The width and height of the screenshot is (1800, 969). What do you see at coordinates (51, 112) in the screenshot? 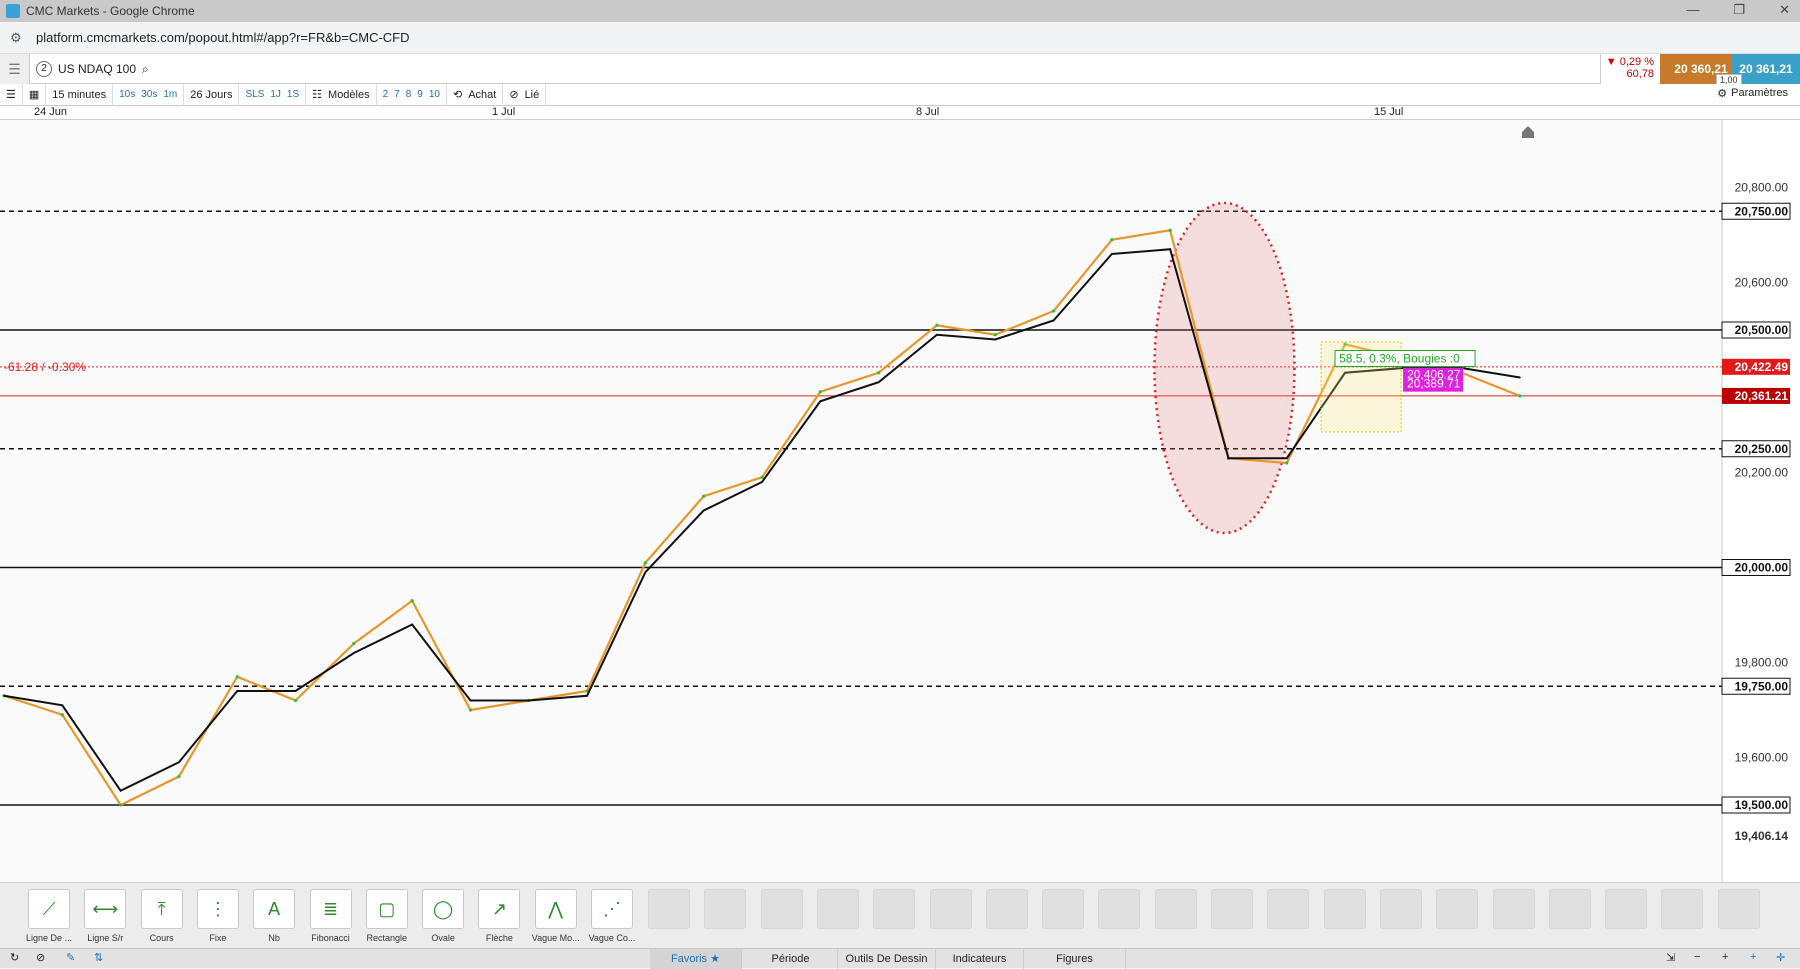
I see `date-label: 24 Jun` at bounding box center [51, 112].